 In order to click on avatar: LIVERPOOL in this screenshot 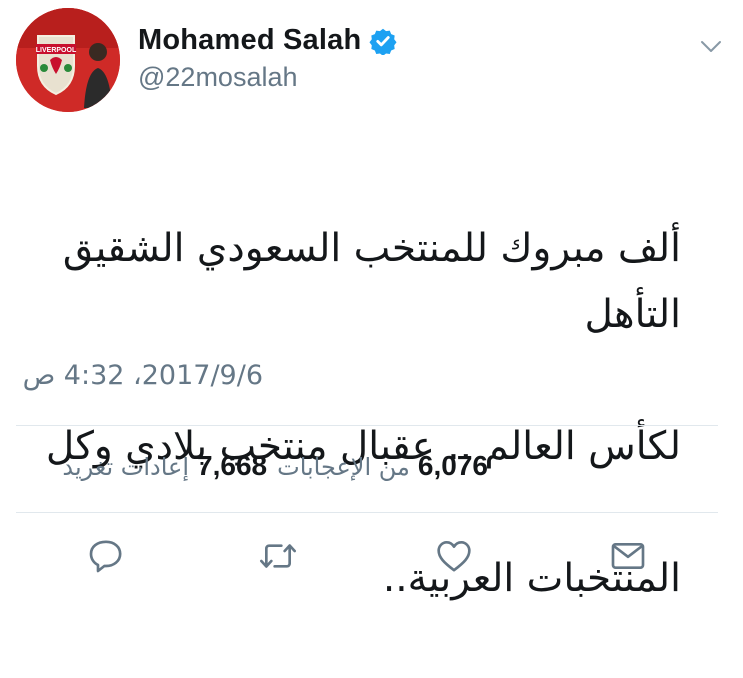, I will do `click(68, 60)`.